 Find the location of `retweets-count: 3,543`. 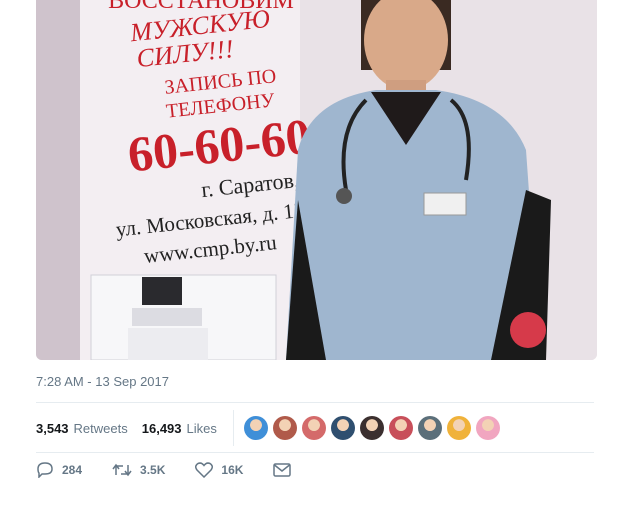

retweets-count: 3,543 is located at coordinates (52, 428).